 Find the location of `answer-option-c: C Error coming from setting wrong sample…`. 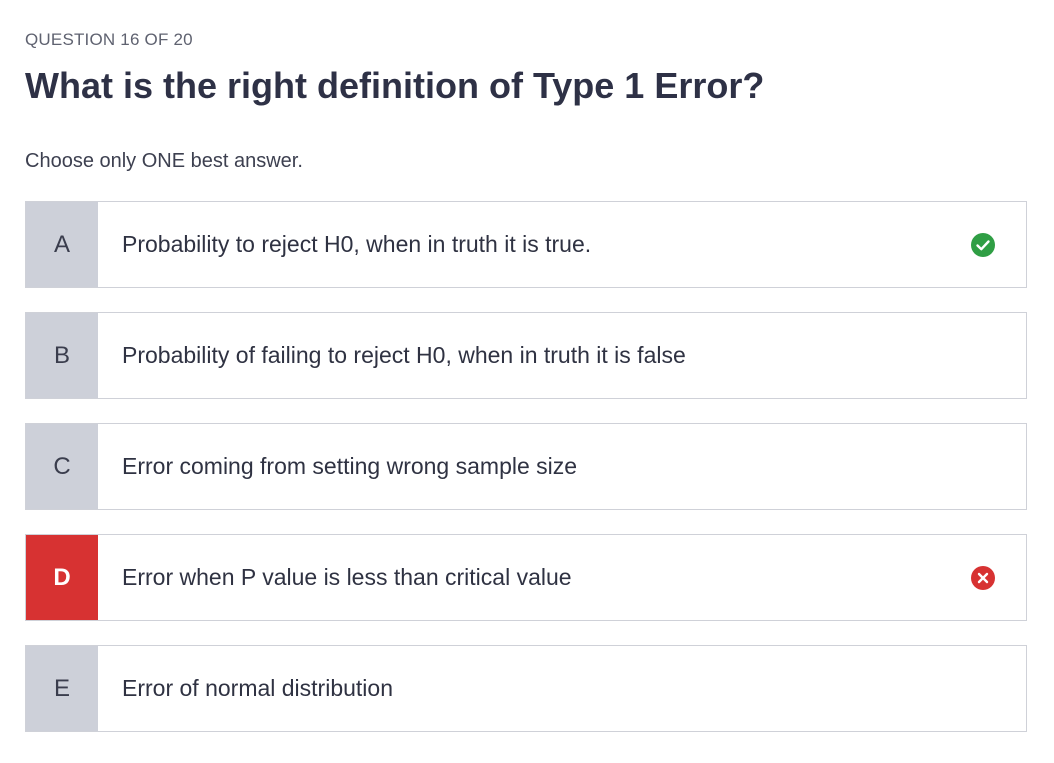

answer-option-c: C Error coming from setting wrong sample… is located at coordinates (526, 466).